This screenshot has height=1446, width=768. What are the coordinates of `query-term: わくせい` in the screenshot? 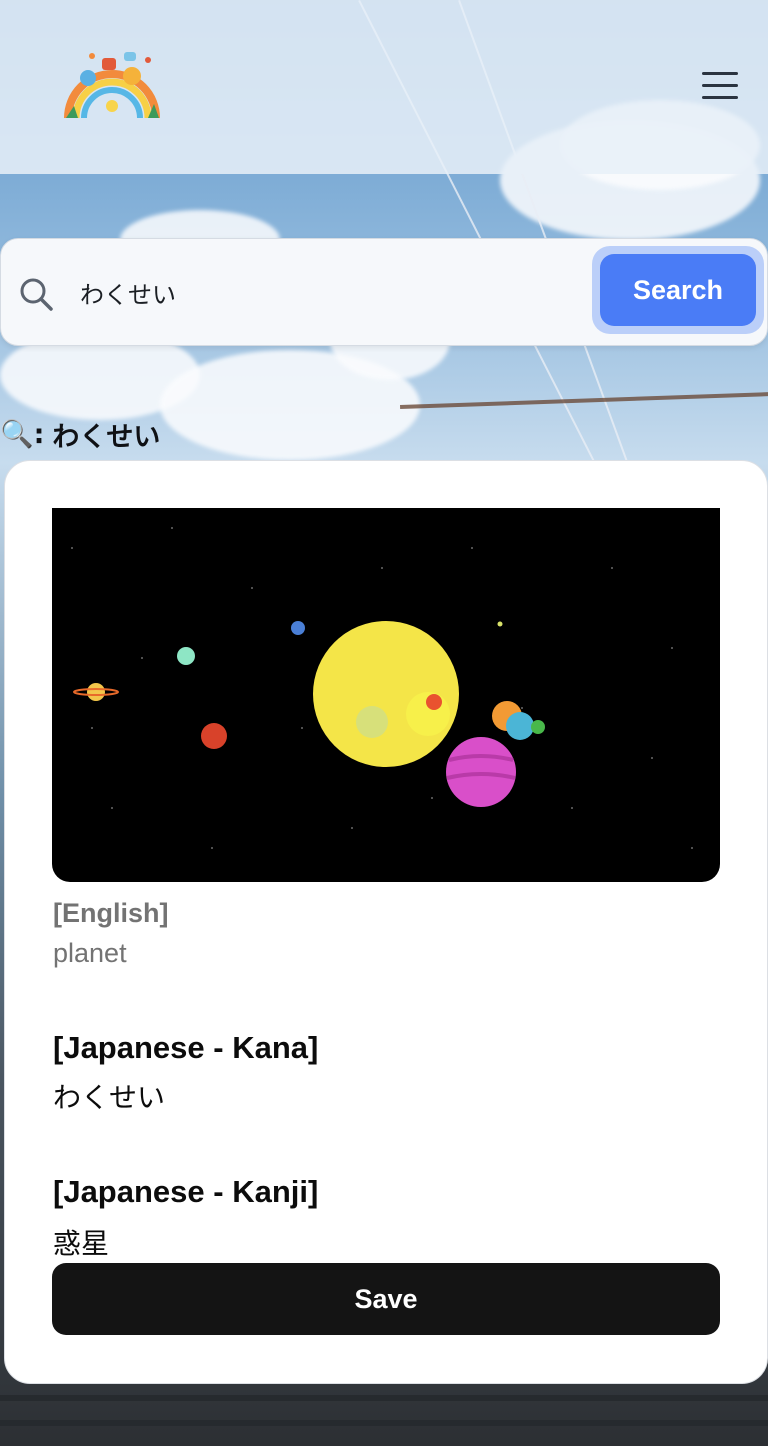 It's located at (106, 437).